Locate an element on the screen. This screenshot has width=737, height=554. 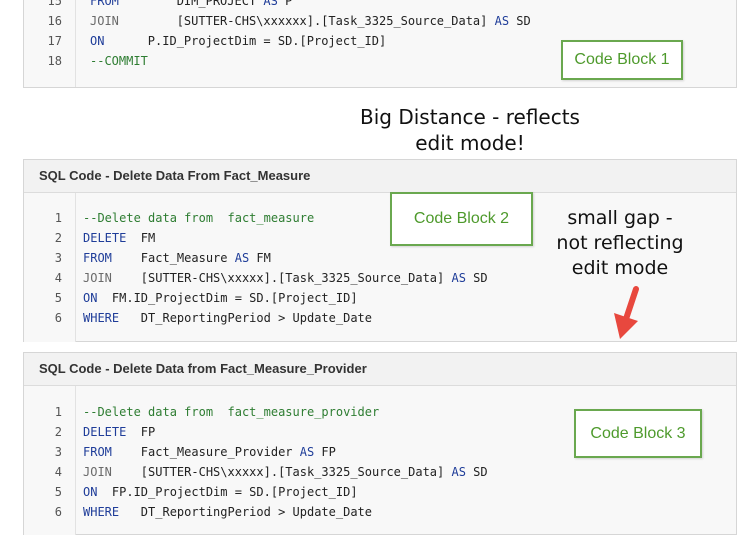
callout-code-block-1: Code Block 1 is located at coordinates (622, 60).